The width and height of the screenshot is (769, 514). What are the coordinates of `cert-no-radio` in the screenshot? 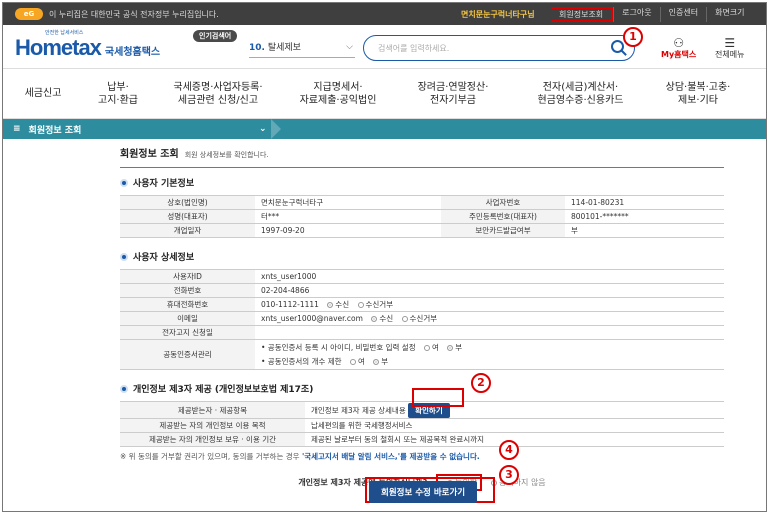 It's located at (450, 348).